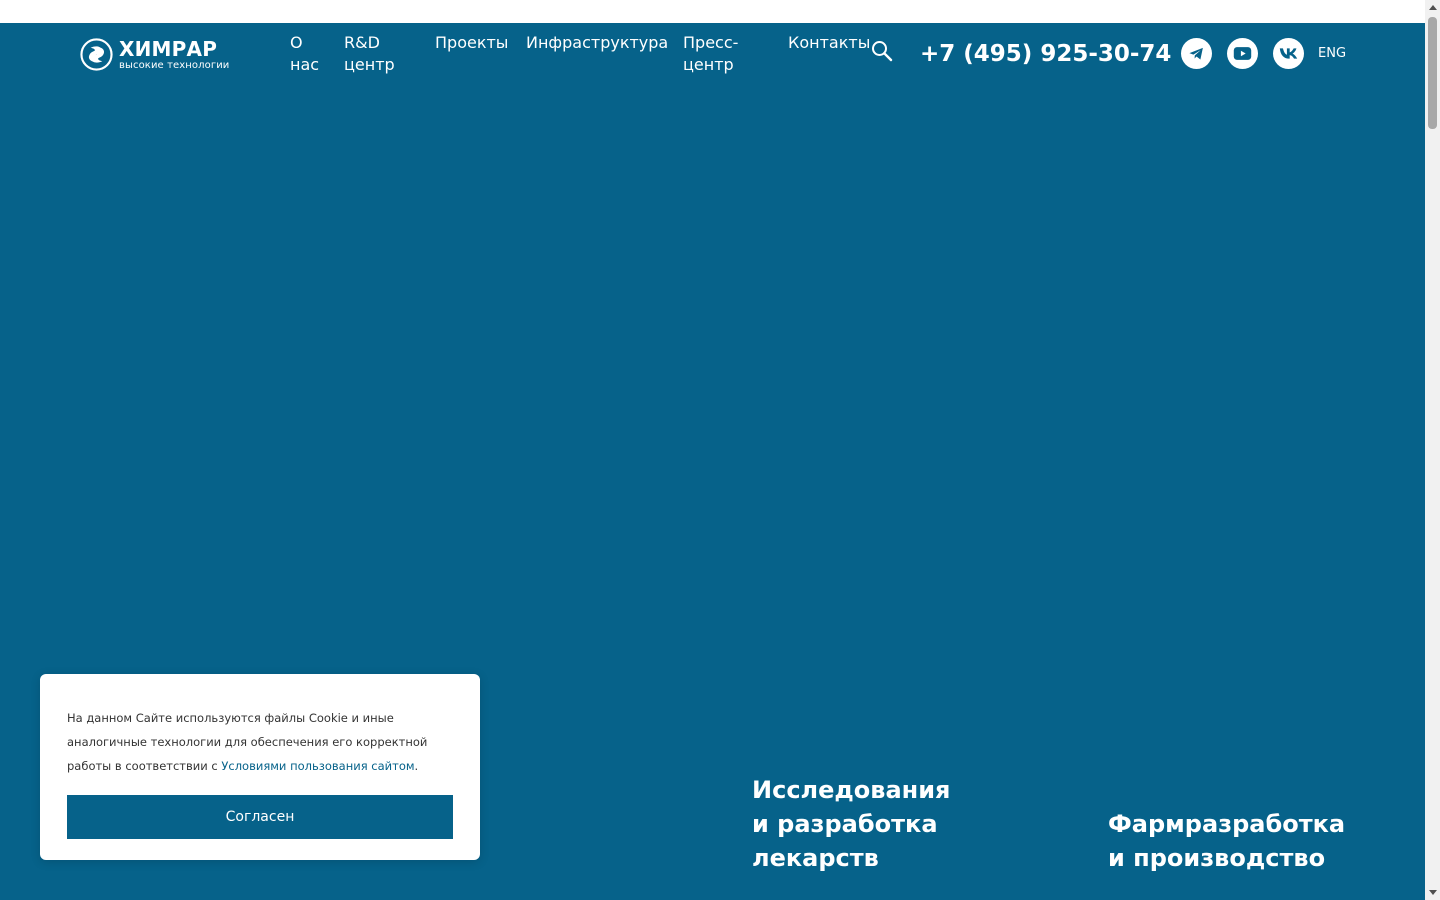 This screenshot has width=1440, height=900. What do you see at coordinates (305, 64) in the screenshot?
I see `nav-item-about-line-2: нас` at bounding box center [305, 64].